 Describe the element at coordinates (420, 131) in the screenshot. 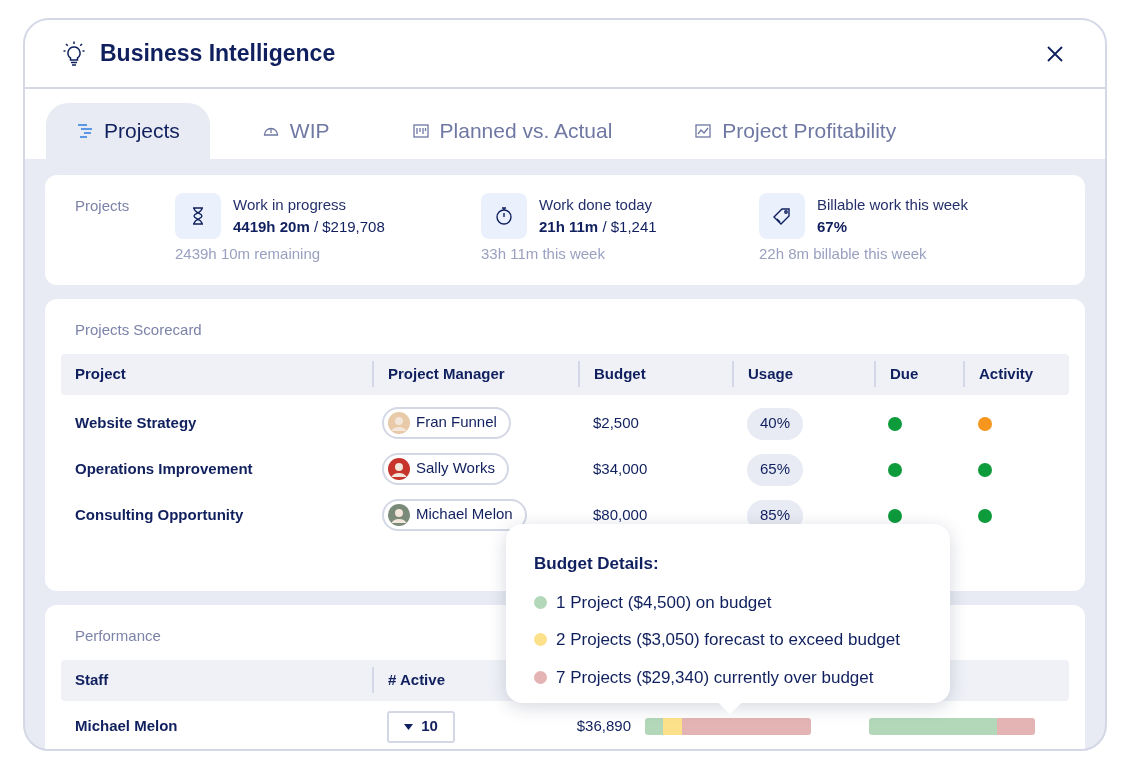

I see `board-icon` at that location.